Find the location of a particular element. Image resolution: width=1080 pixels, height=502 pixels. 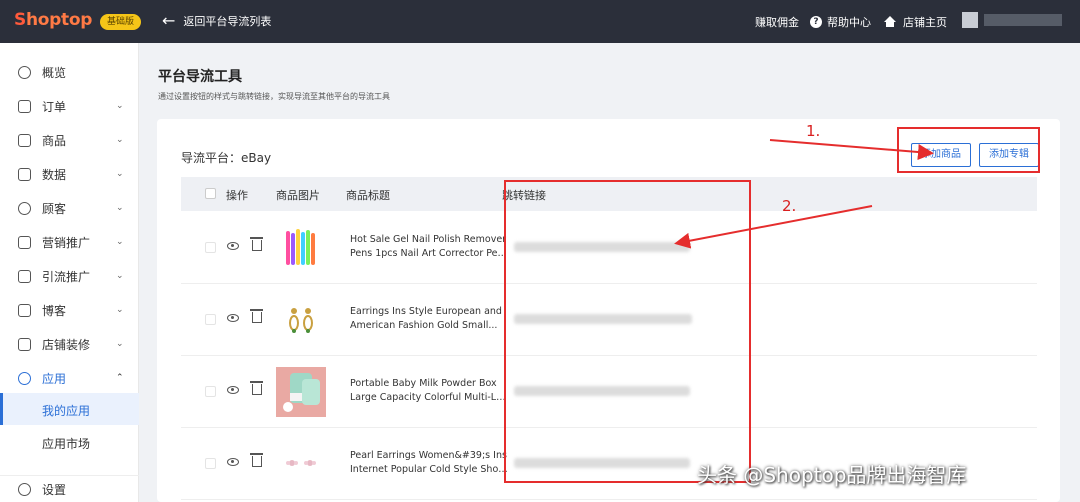

column-header-image: 商品图片 is located at coordinates (298, 195).